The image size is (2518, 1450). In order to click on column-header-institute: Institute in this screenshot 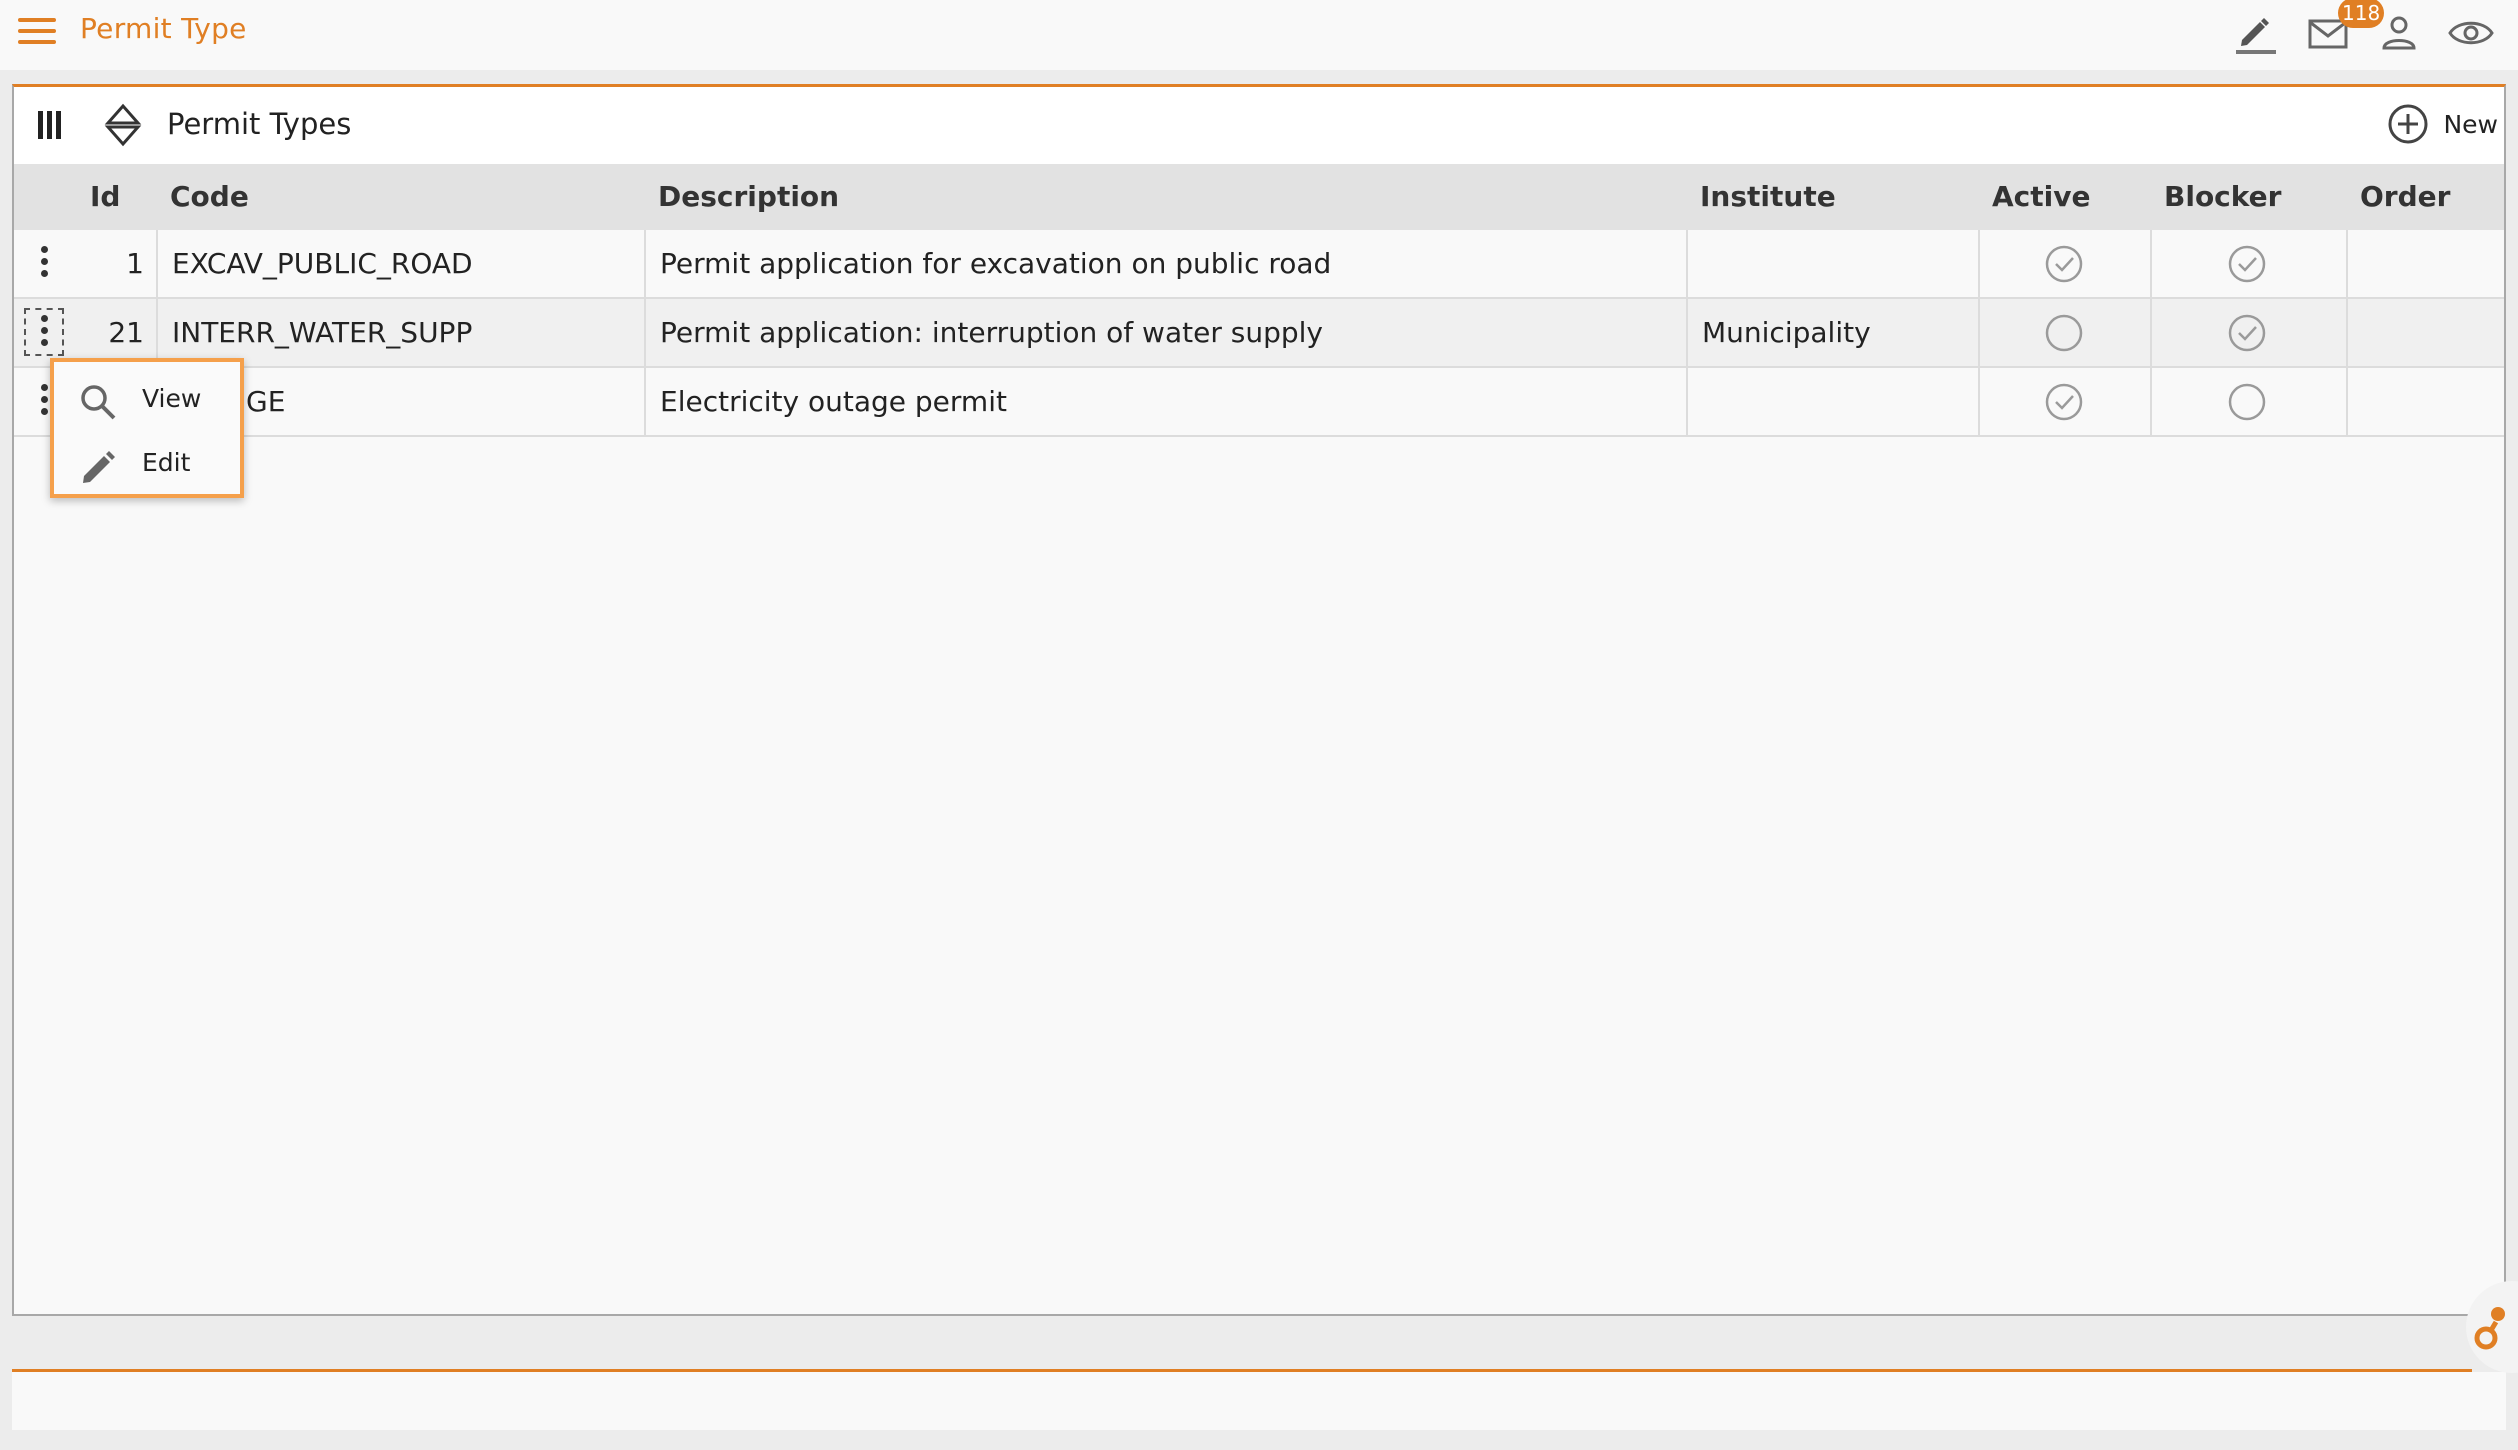, I will do `click(1768, 196)`.